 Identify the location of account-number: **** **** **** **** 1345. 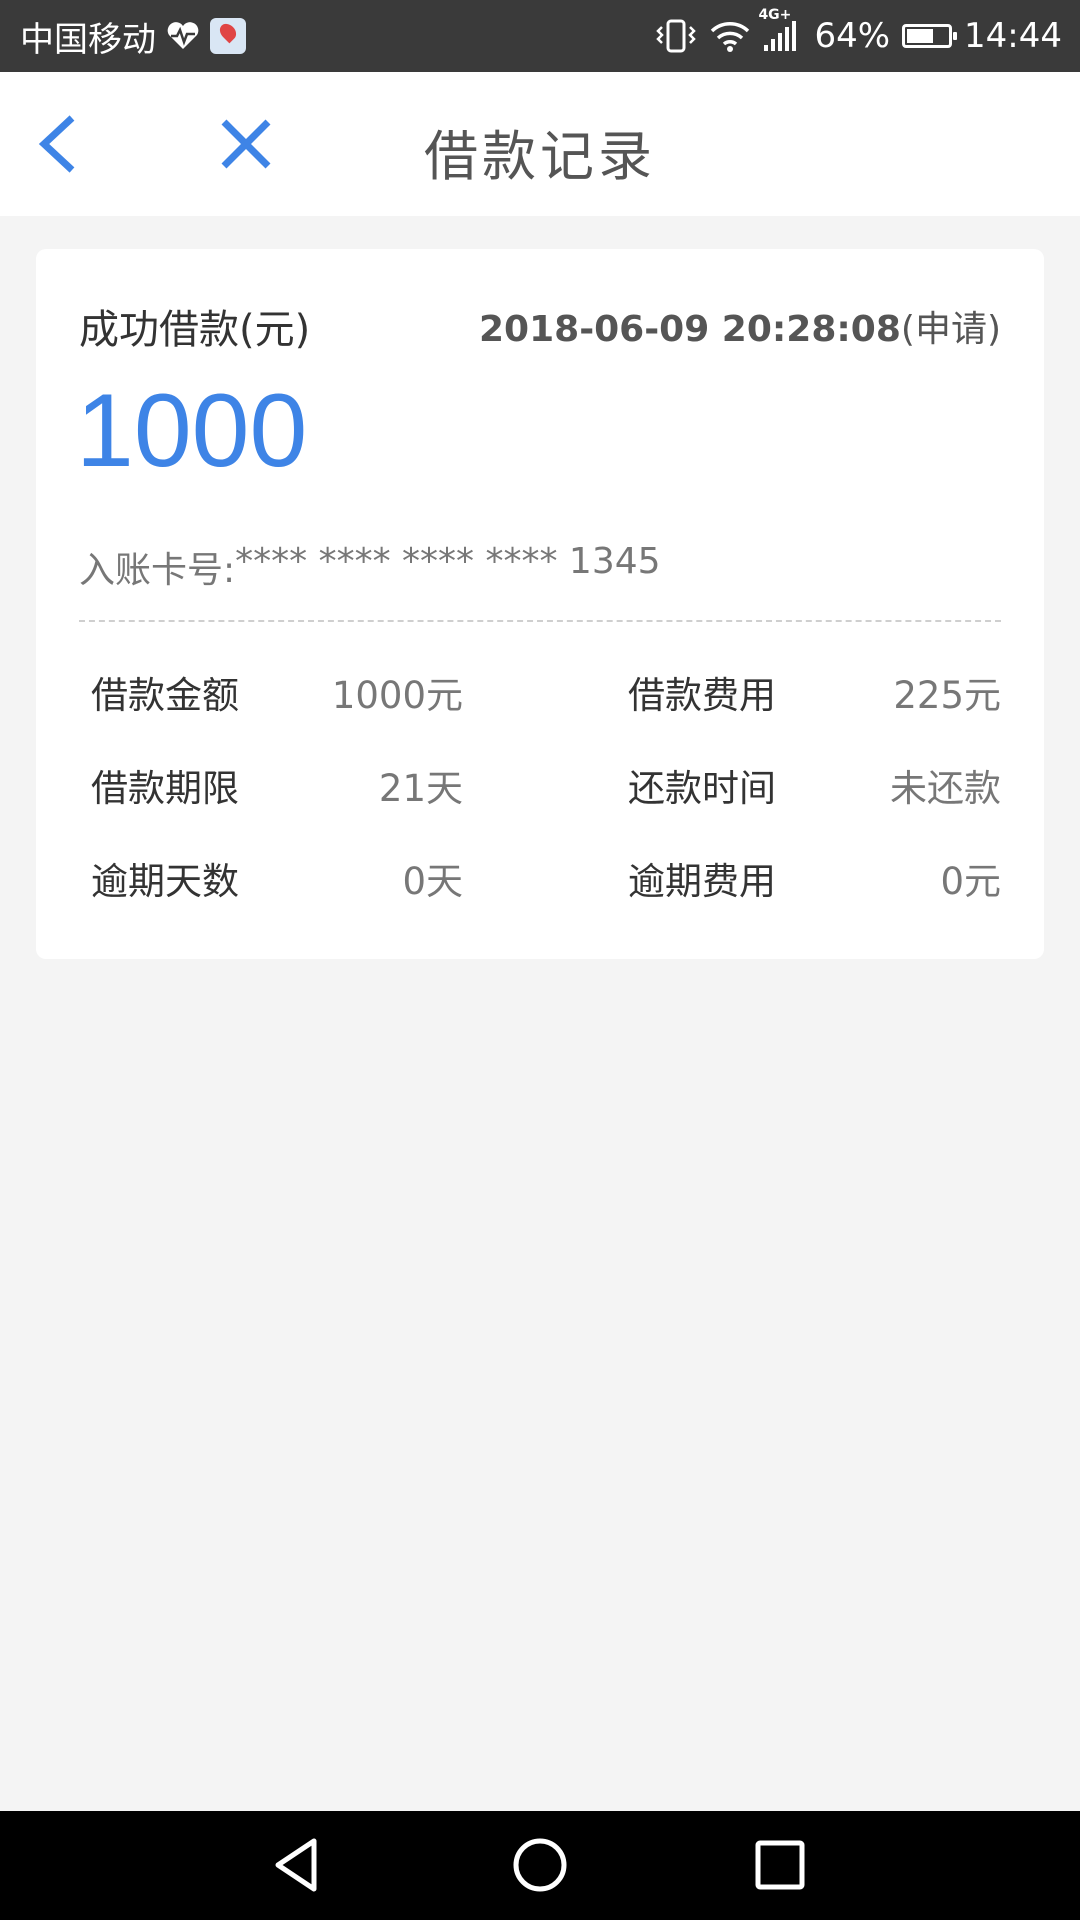
(448, 561).